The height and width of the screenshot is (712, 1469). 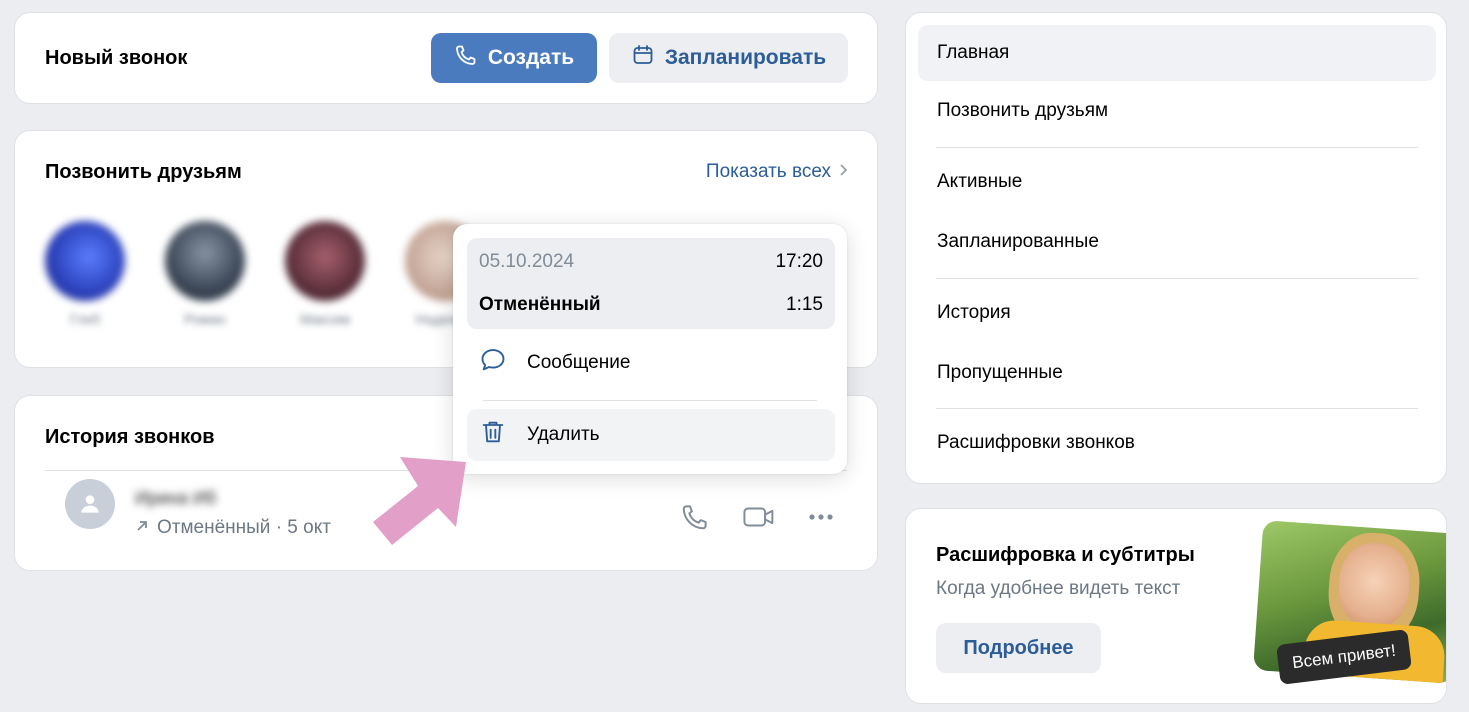 What do you see at coordinates (745, 57) in the screenshot?
I see `schedule-call-label: Запланировать` at bounding box center [745, 57].